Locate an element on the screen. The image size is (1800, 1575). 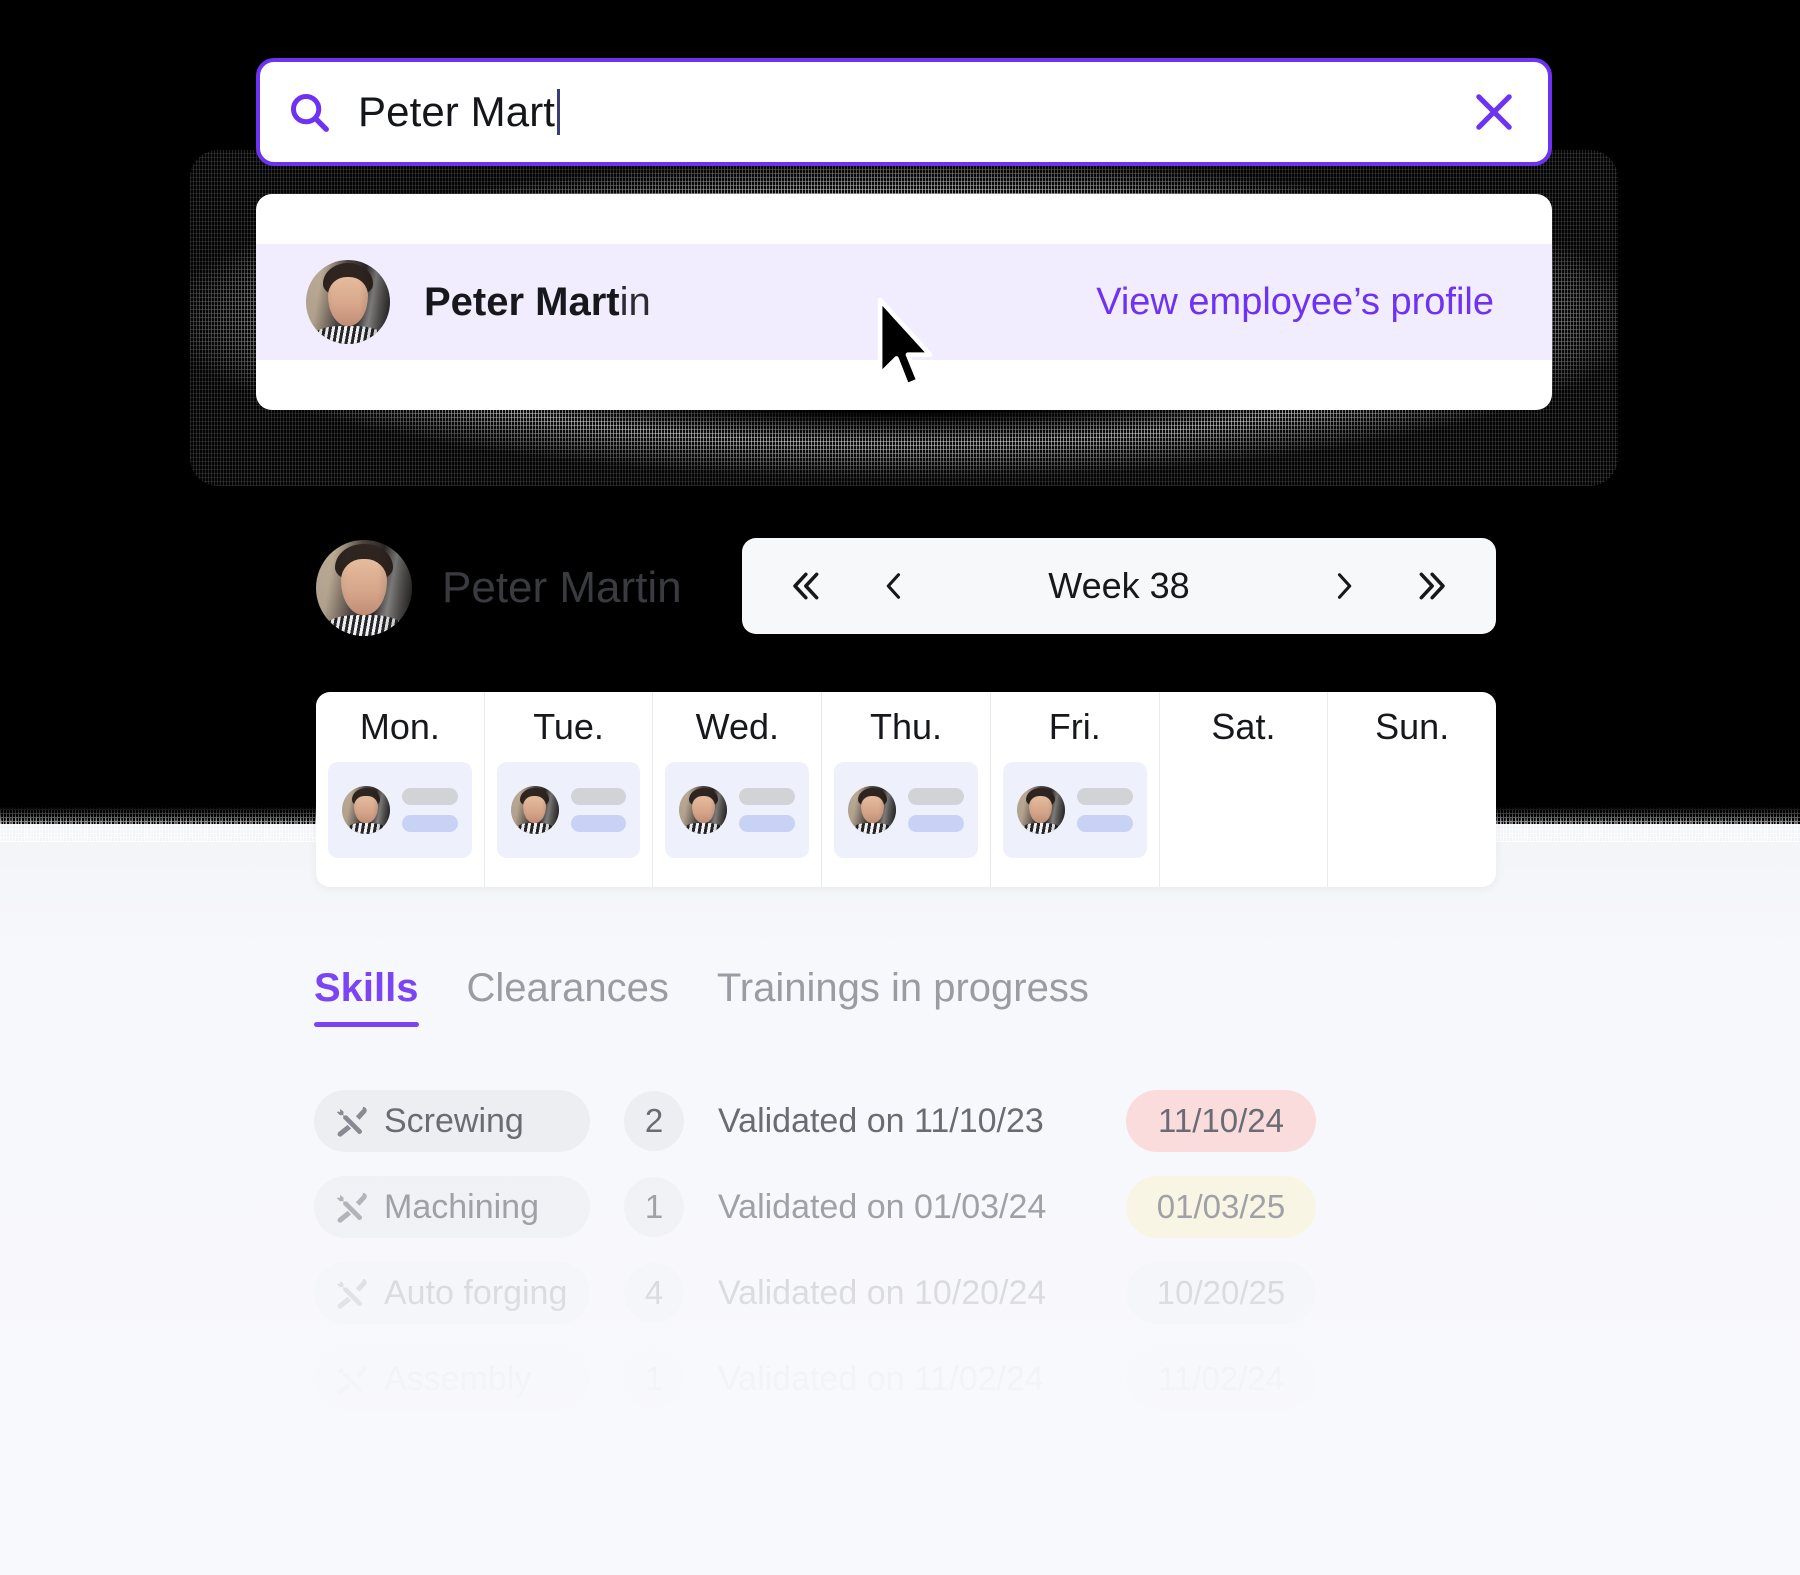
skill-expiry-badge: 11/02/24 is located at coordinates (1221, 1379).